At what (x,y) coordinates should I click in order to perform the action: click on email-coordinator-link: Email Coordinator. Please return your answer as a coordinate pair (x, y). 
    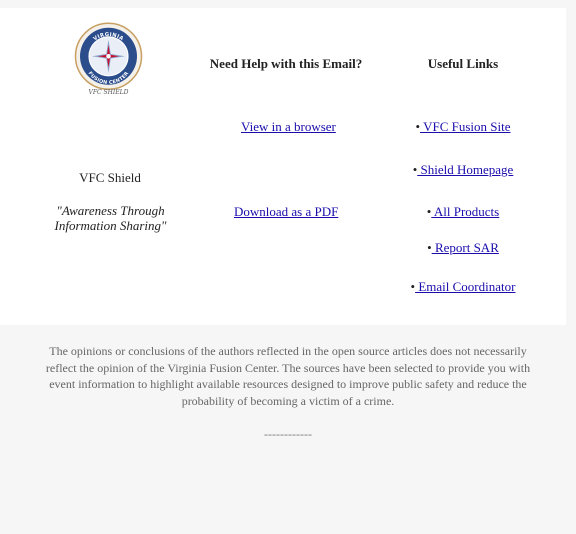
    Looking at the image, I should click on (465, 286).